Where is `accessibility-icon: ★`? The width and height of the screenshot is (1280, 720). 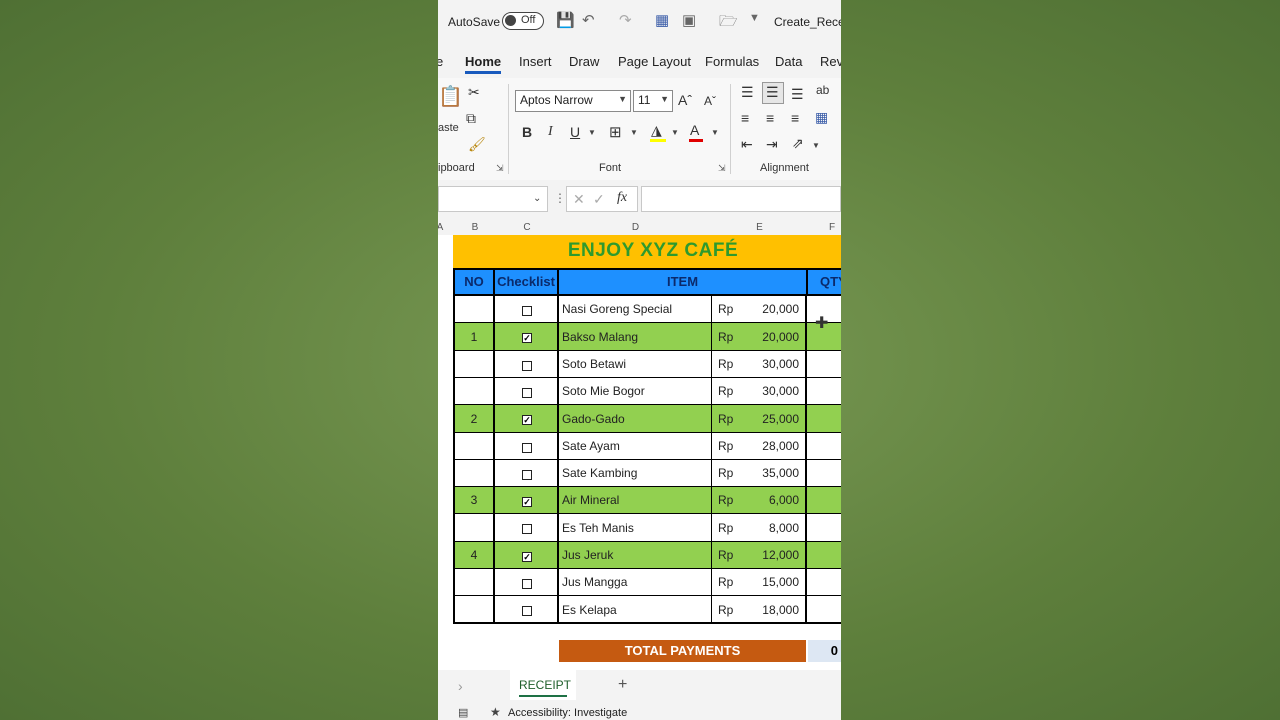 accessibility-icon: ★ is located at coordinates (495, 712).